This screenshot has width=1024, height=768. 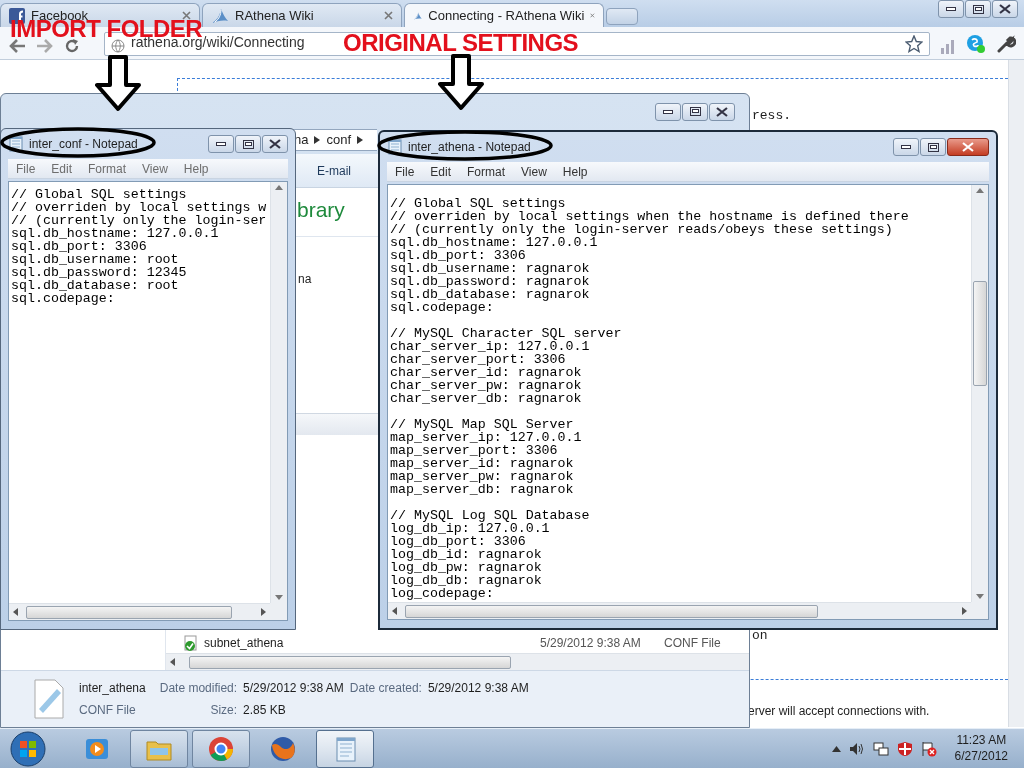 I want to click on check-file-icon, so click(x=191, y=643).